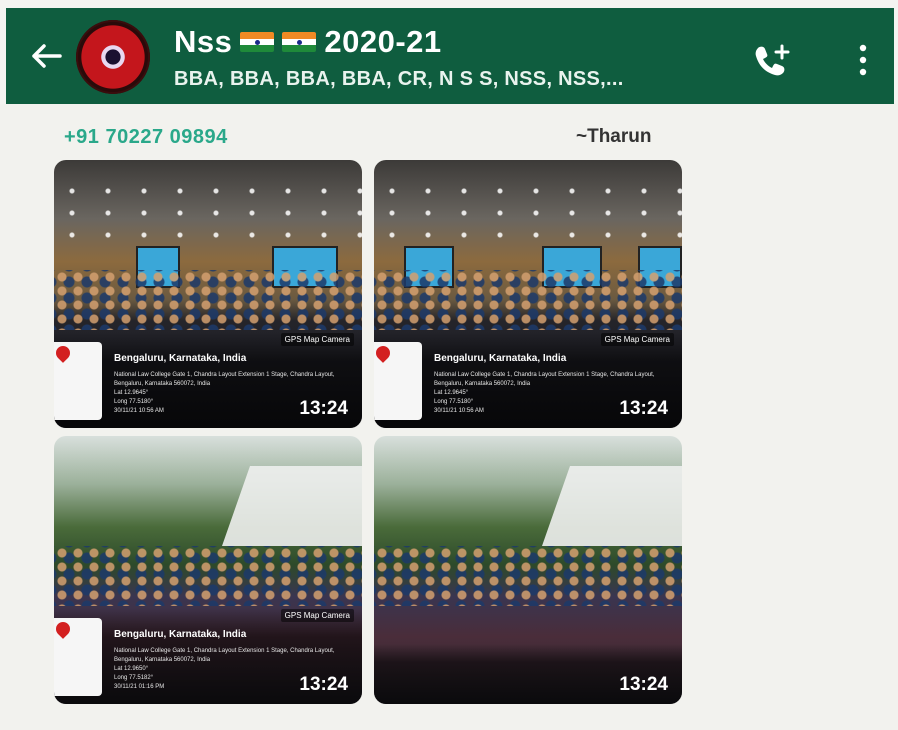  Describe the element at coordinates (113, 57) in the screenshot. I see `group-avatar` at that location.